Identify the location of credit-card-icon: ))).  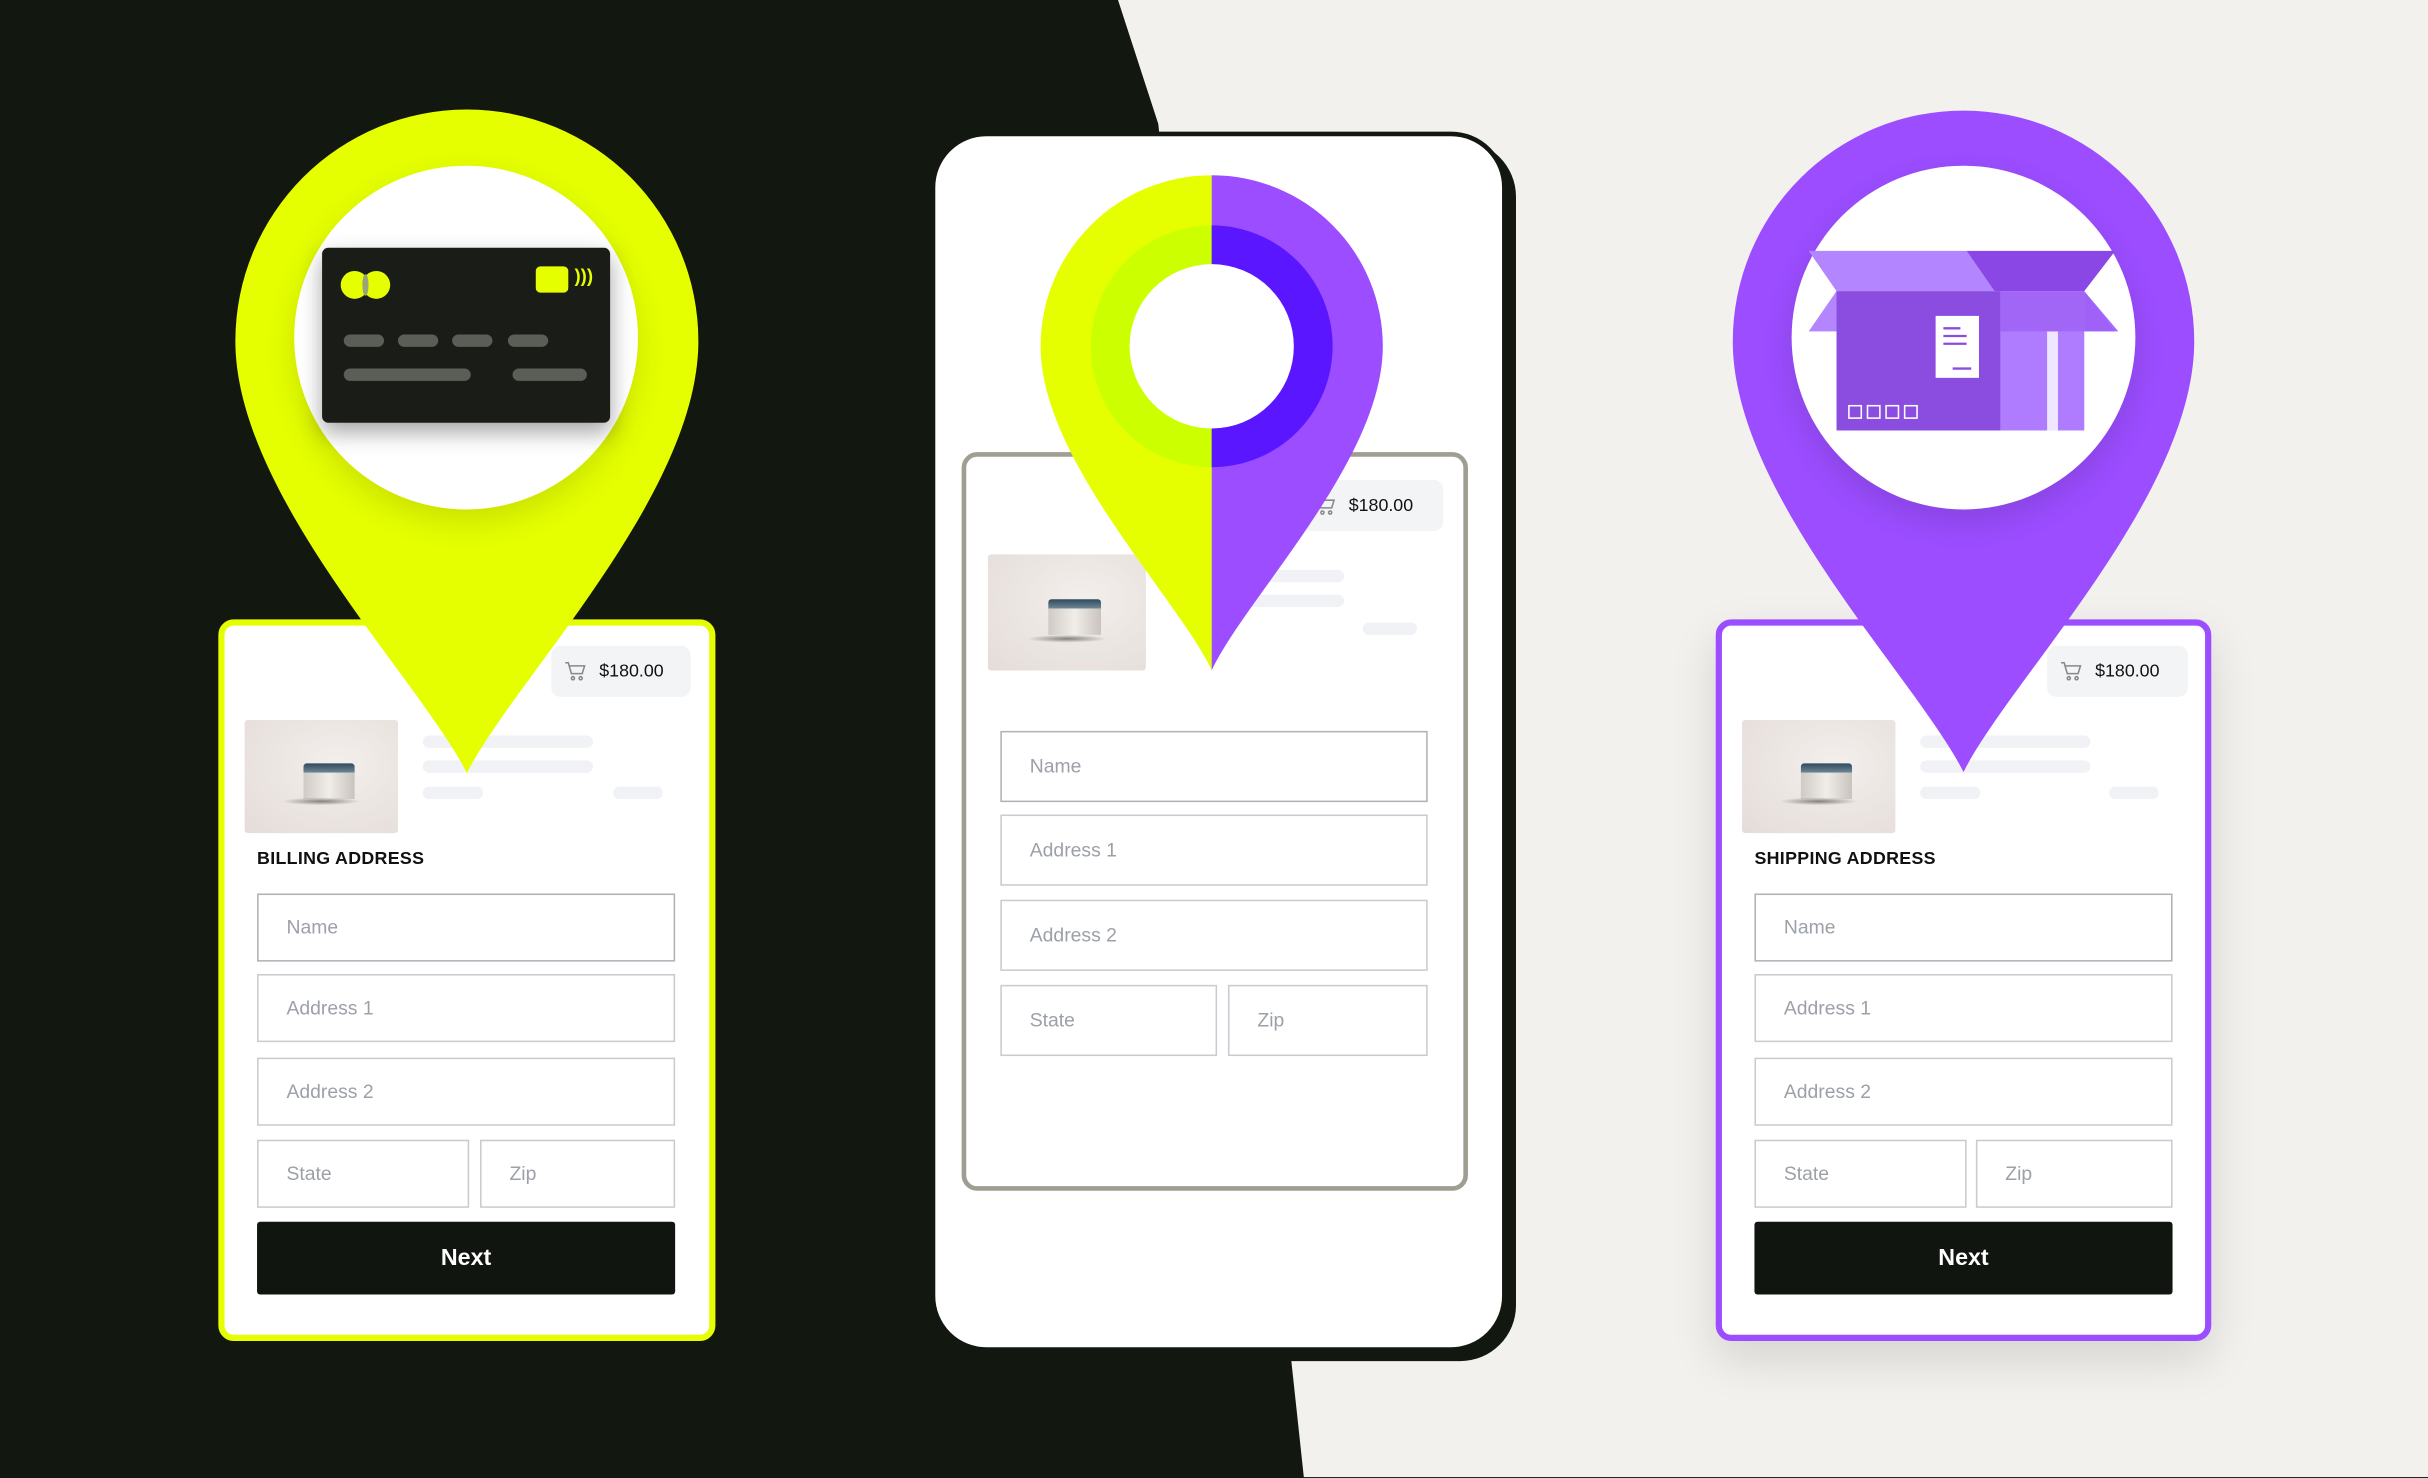
(466, 335).